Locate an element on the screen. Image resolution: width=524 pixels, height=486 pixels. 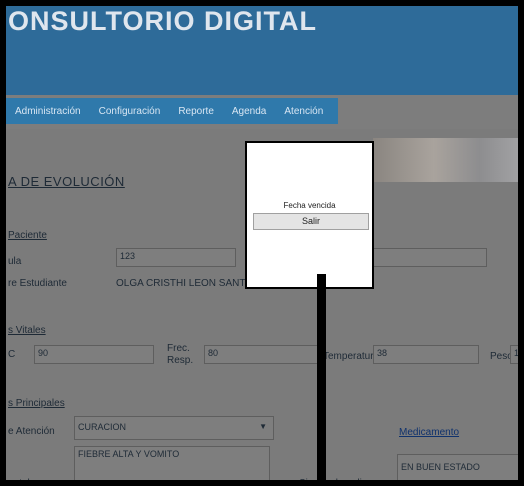
alert-dialog: Fecha vencida Salir is located at coordinates (309, 215).